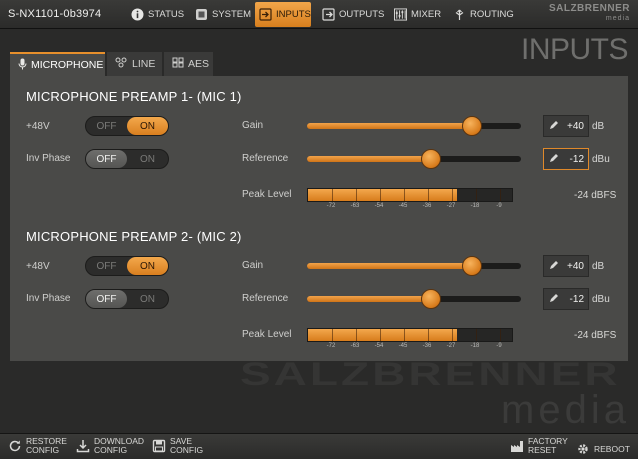 Image resolution: width=638 pixels, height=459 pixels. I want to click on preamp-2-reference-slider, so click(414, 299).